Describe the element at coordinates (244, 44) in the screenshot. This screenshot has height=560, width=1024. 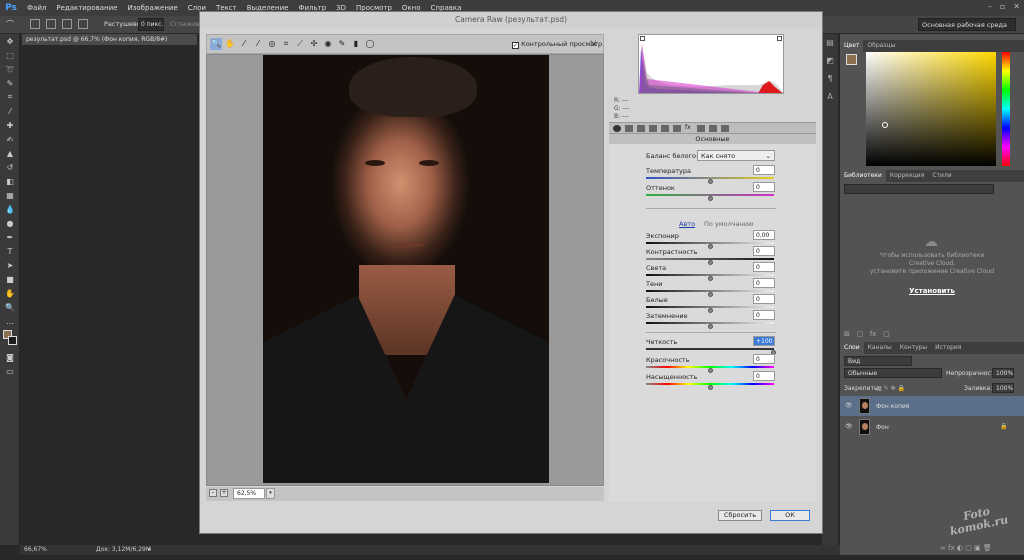
I see `white-balance-icon: ⁄` at that location.